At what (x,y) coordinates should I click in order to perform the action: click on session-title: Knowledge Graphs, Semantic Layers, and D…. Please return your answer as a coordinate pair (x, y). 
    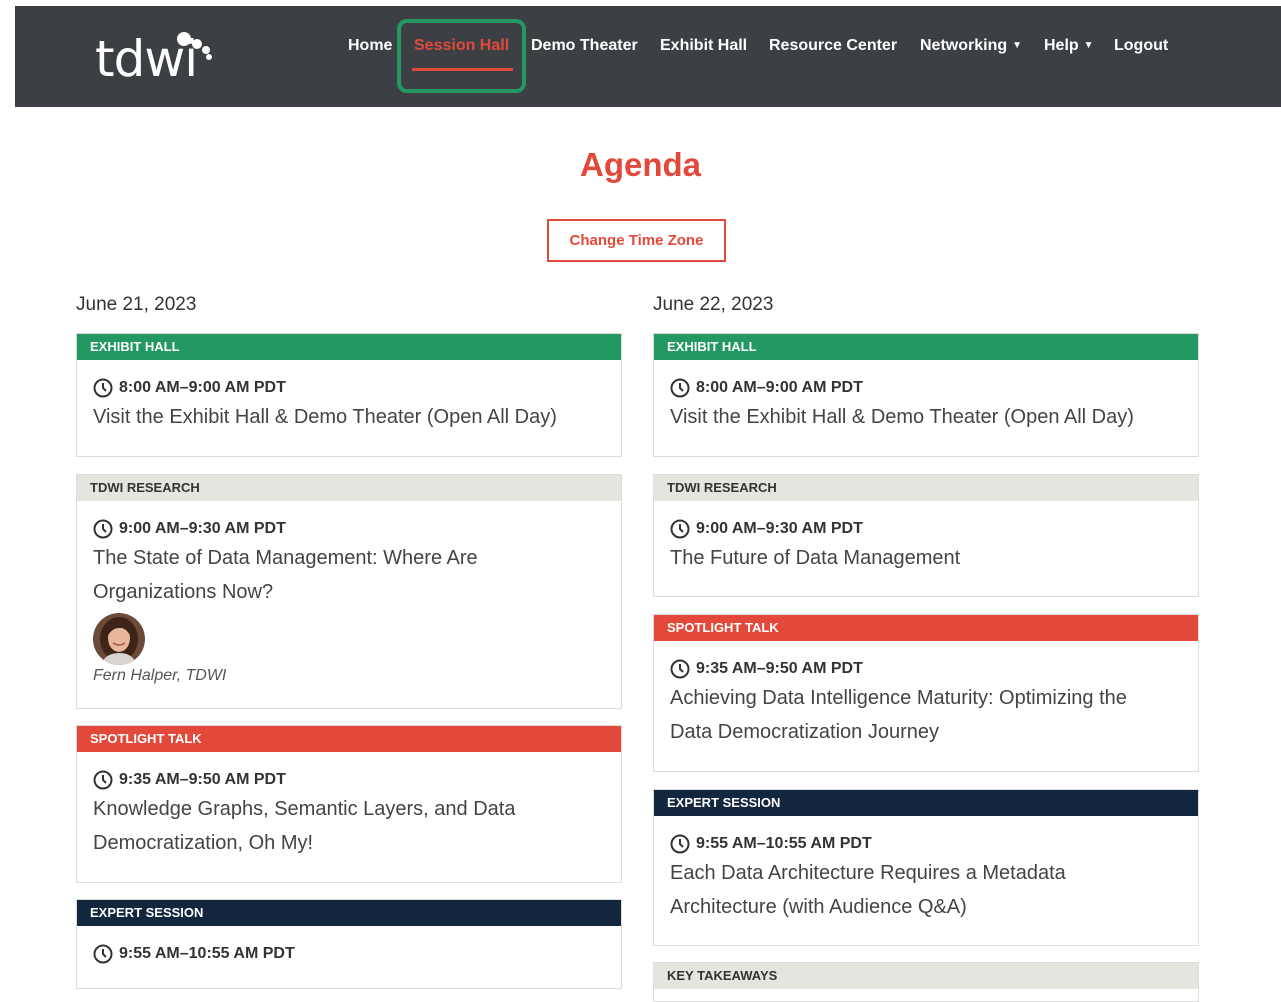
    Looking at the image, I should click on (349, 826).